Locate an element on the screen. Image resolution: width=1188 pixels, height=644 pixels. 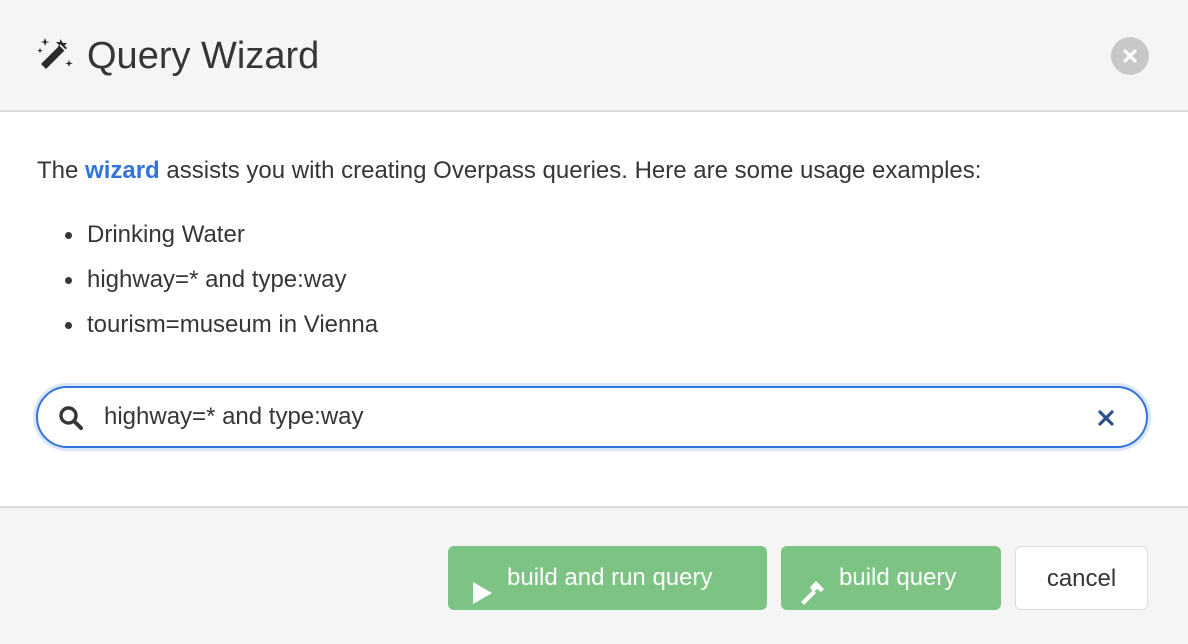
search-icon is located at coordinates (71, 418).